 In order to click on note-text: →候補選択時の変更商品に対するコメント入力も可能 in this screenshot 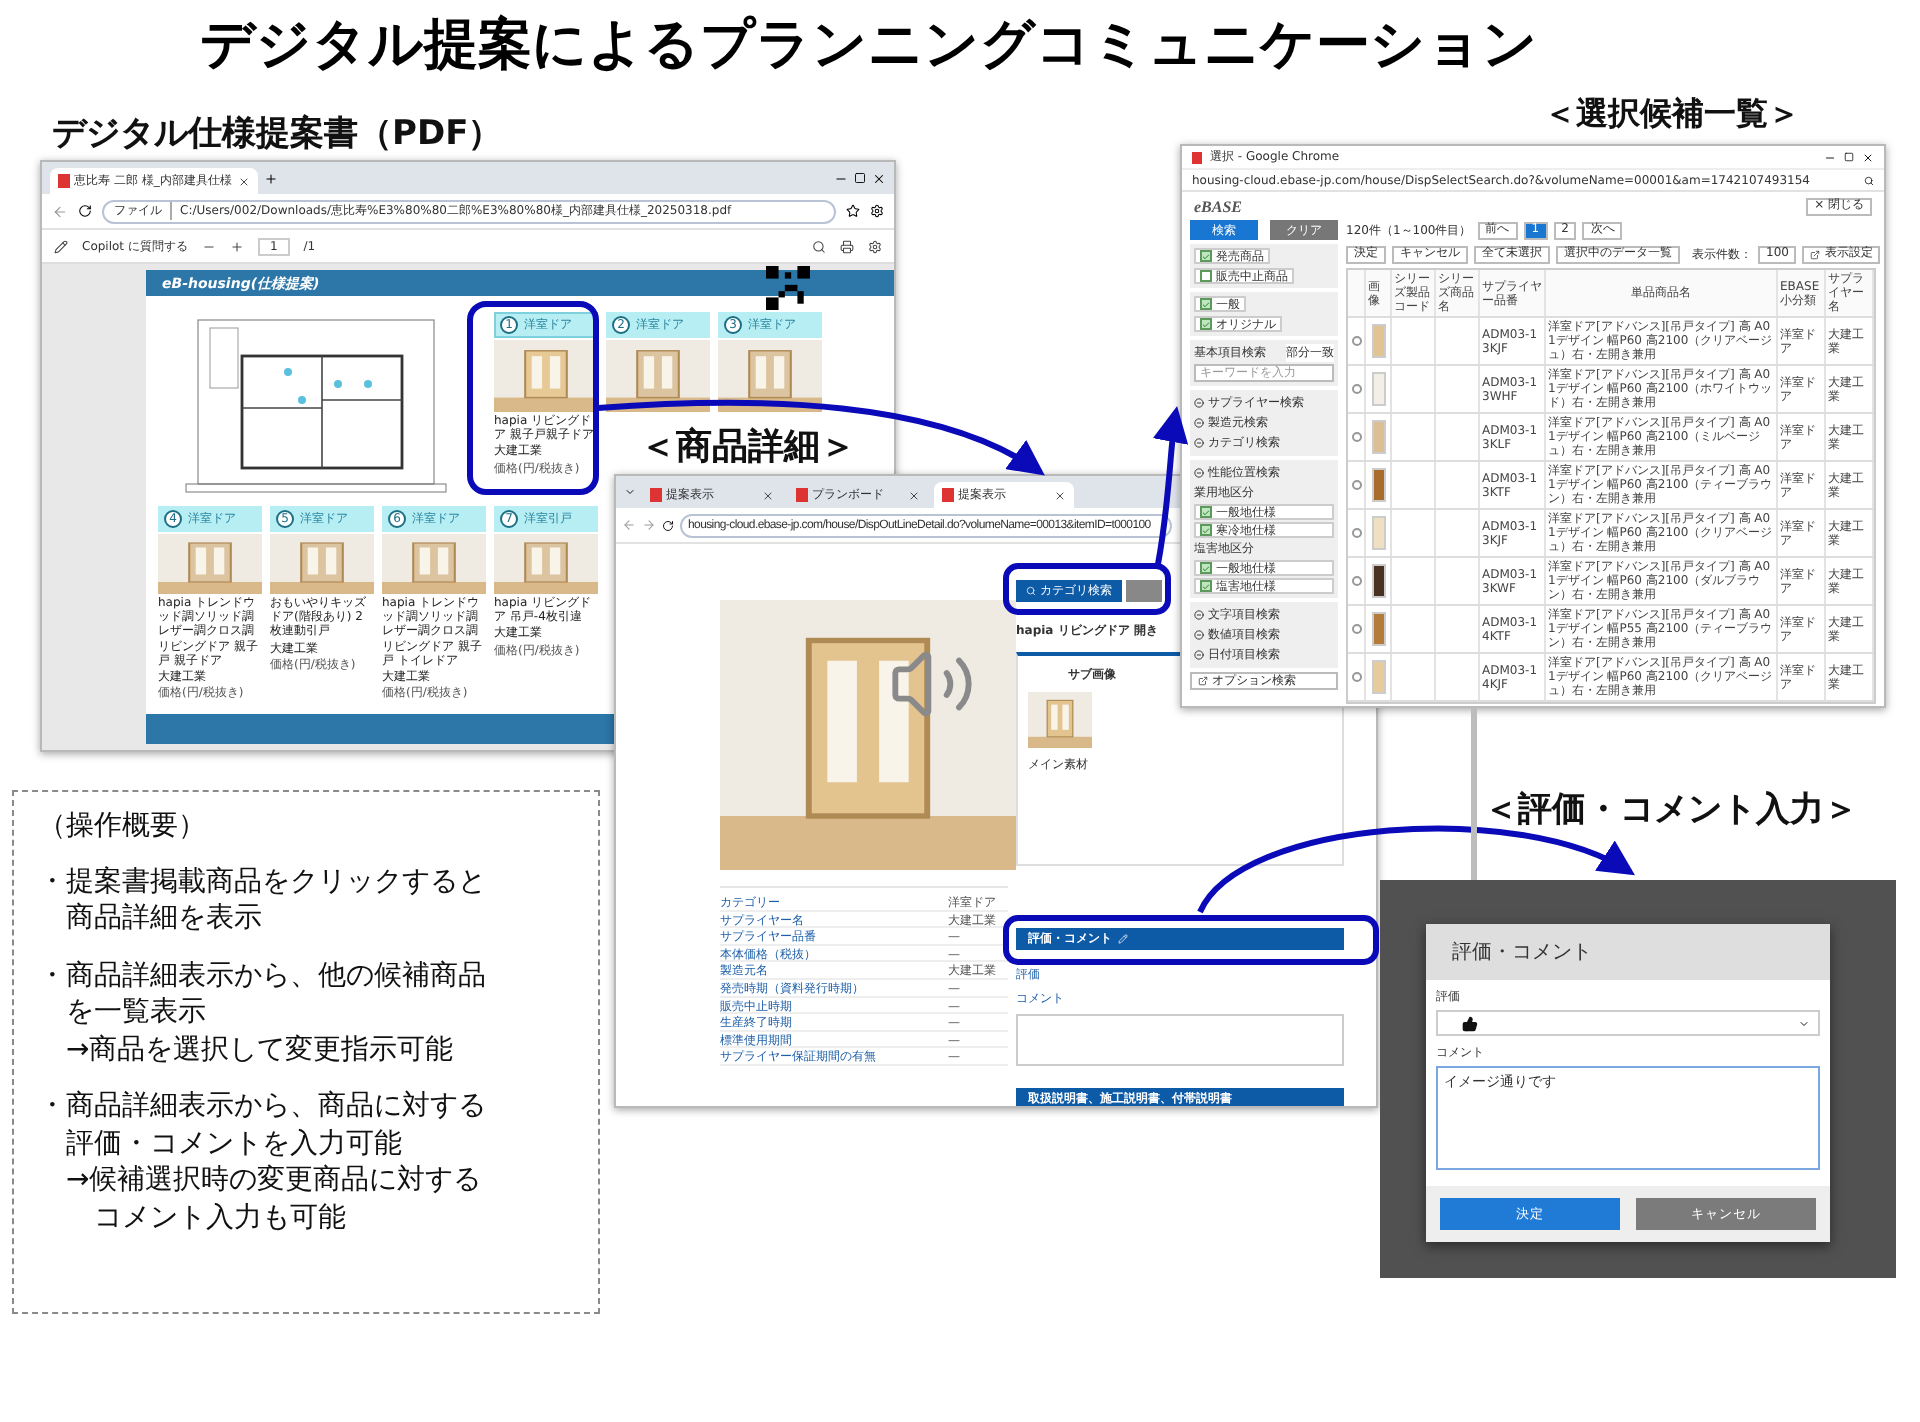, I will do `click(275, 1199)`.